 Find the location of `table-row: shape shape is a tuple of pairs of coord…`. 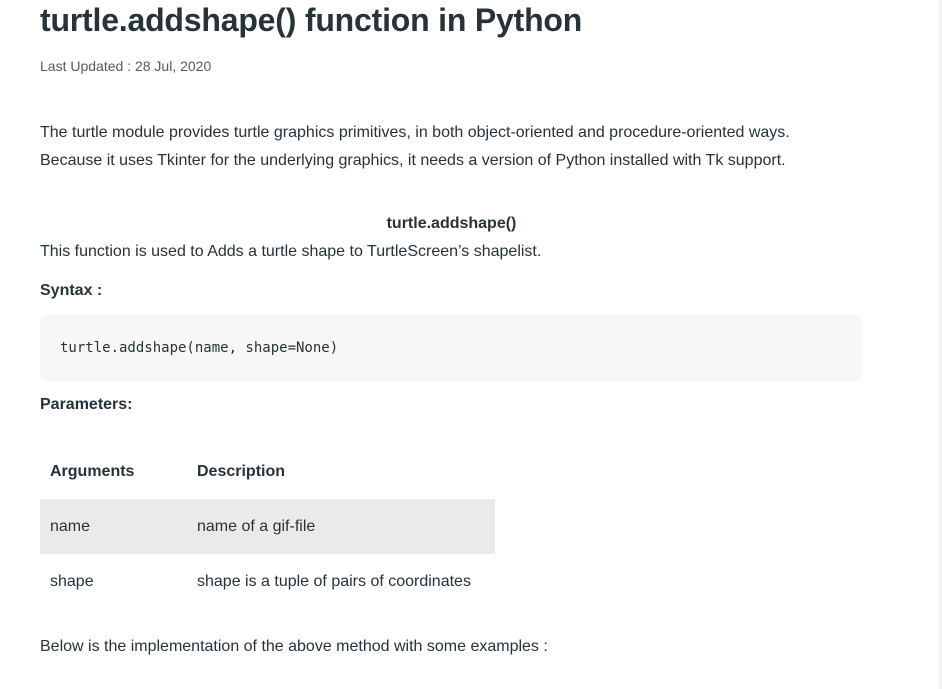

table-row: shape shape is a tuple of pairs of coord… is located at coordinates (267, 581).